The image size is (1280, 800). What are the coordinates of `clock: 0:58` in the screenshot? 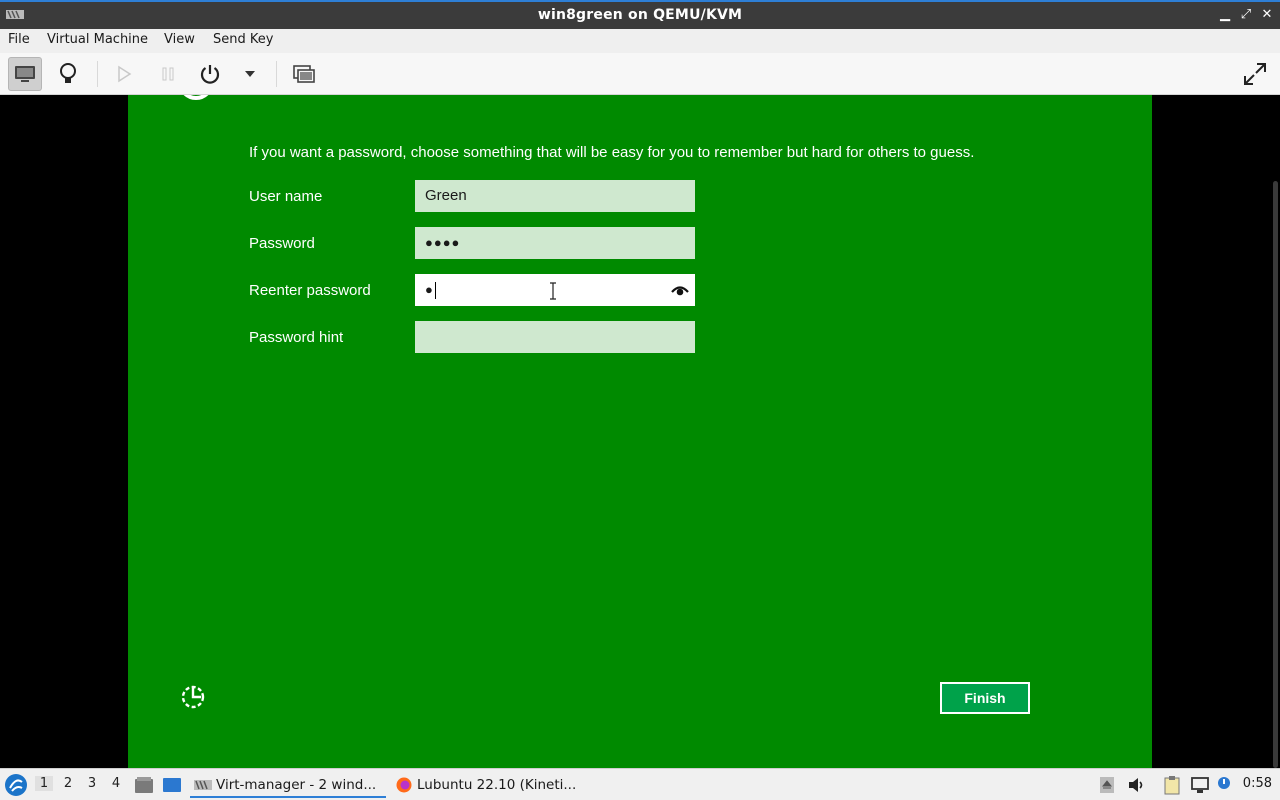 It's located at (1257, 783).